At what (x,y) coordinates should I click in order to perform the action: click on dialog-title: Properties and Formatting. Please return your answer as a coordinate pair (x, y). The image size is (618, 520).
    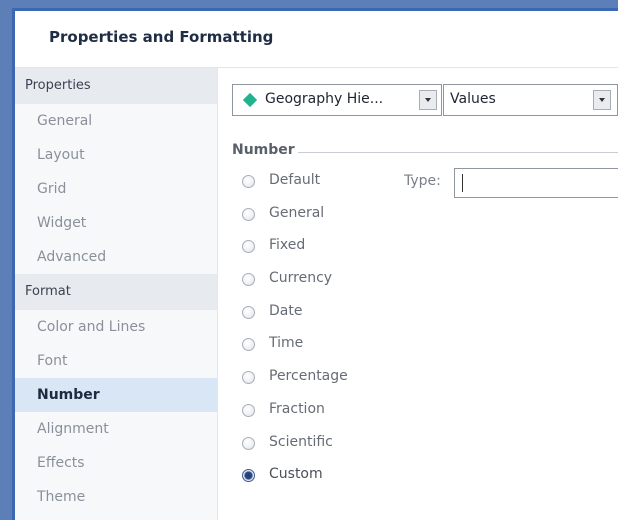
    Looking at the image, I should click on (161, 37).